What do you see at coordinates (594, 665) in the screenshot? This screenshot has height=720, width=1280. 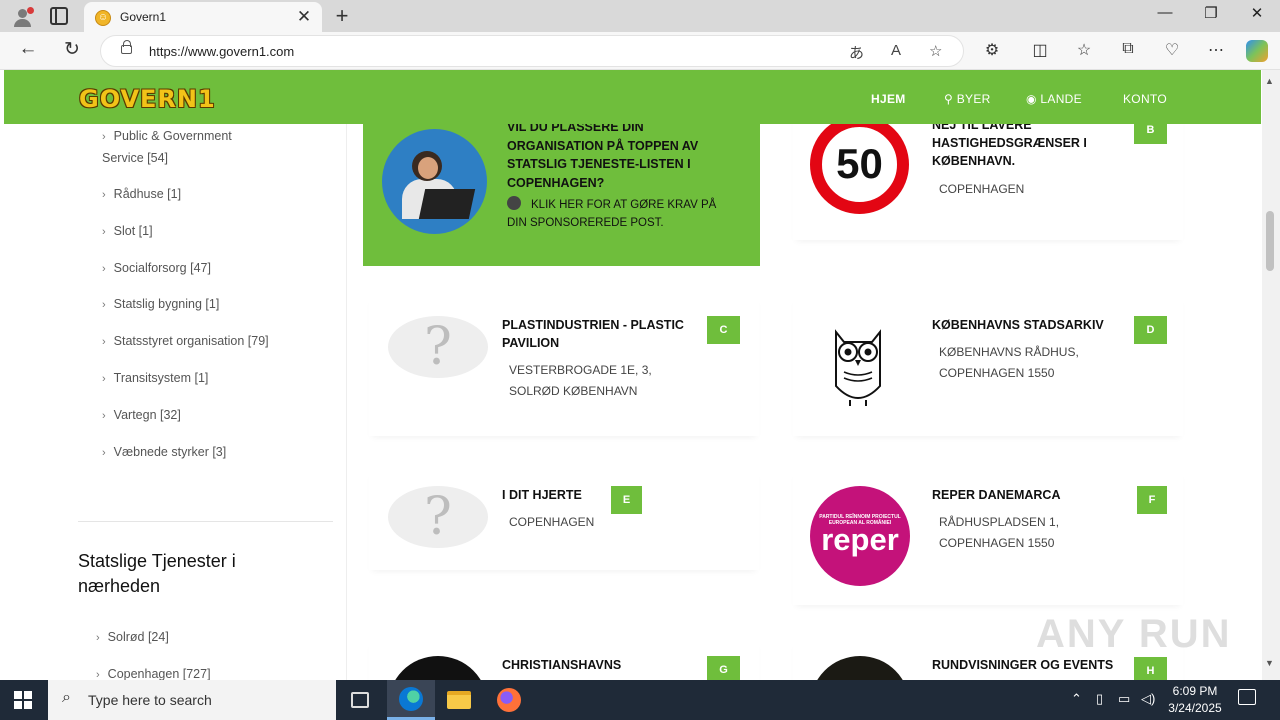 I see `listing-title: CHRISTIANSHAVNS` at bounding box center [594, 665].